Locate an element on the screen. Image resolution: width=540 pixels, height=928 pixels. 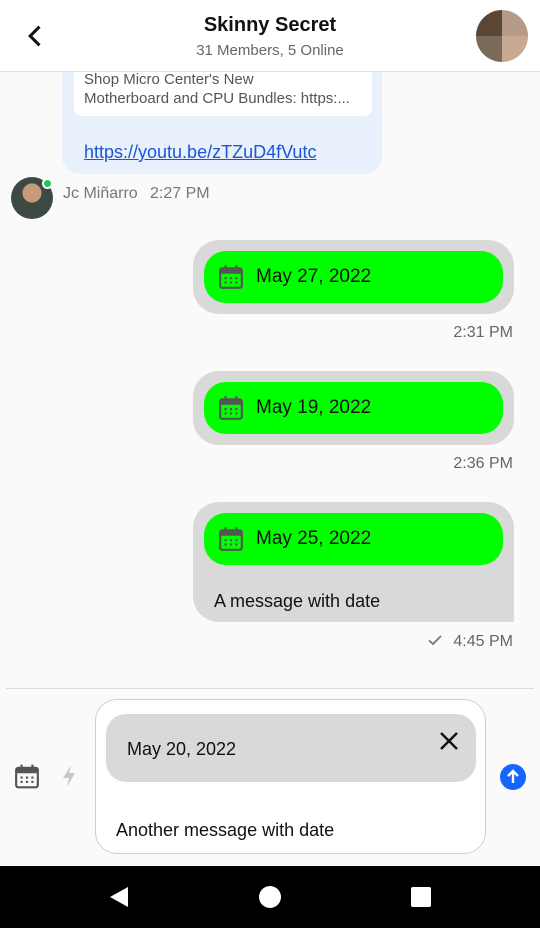
date-label: May 25, 2022 is located at coordinates (314, 538).